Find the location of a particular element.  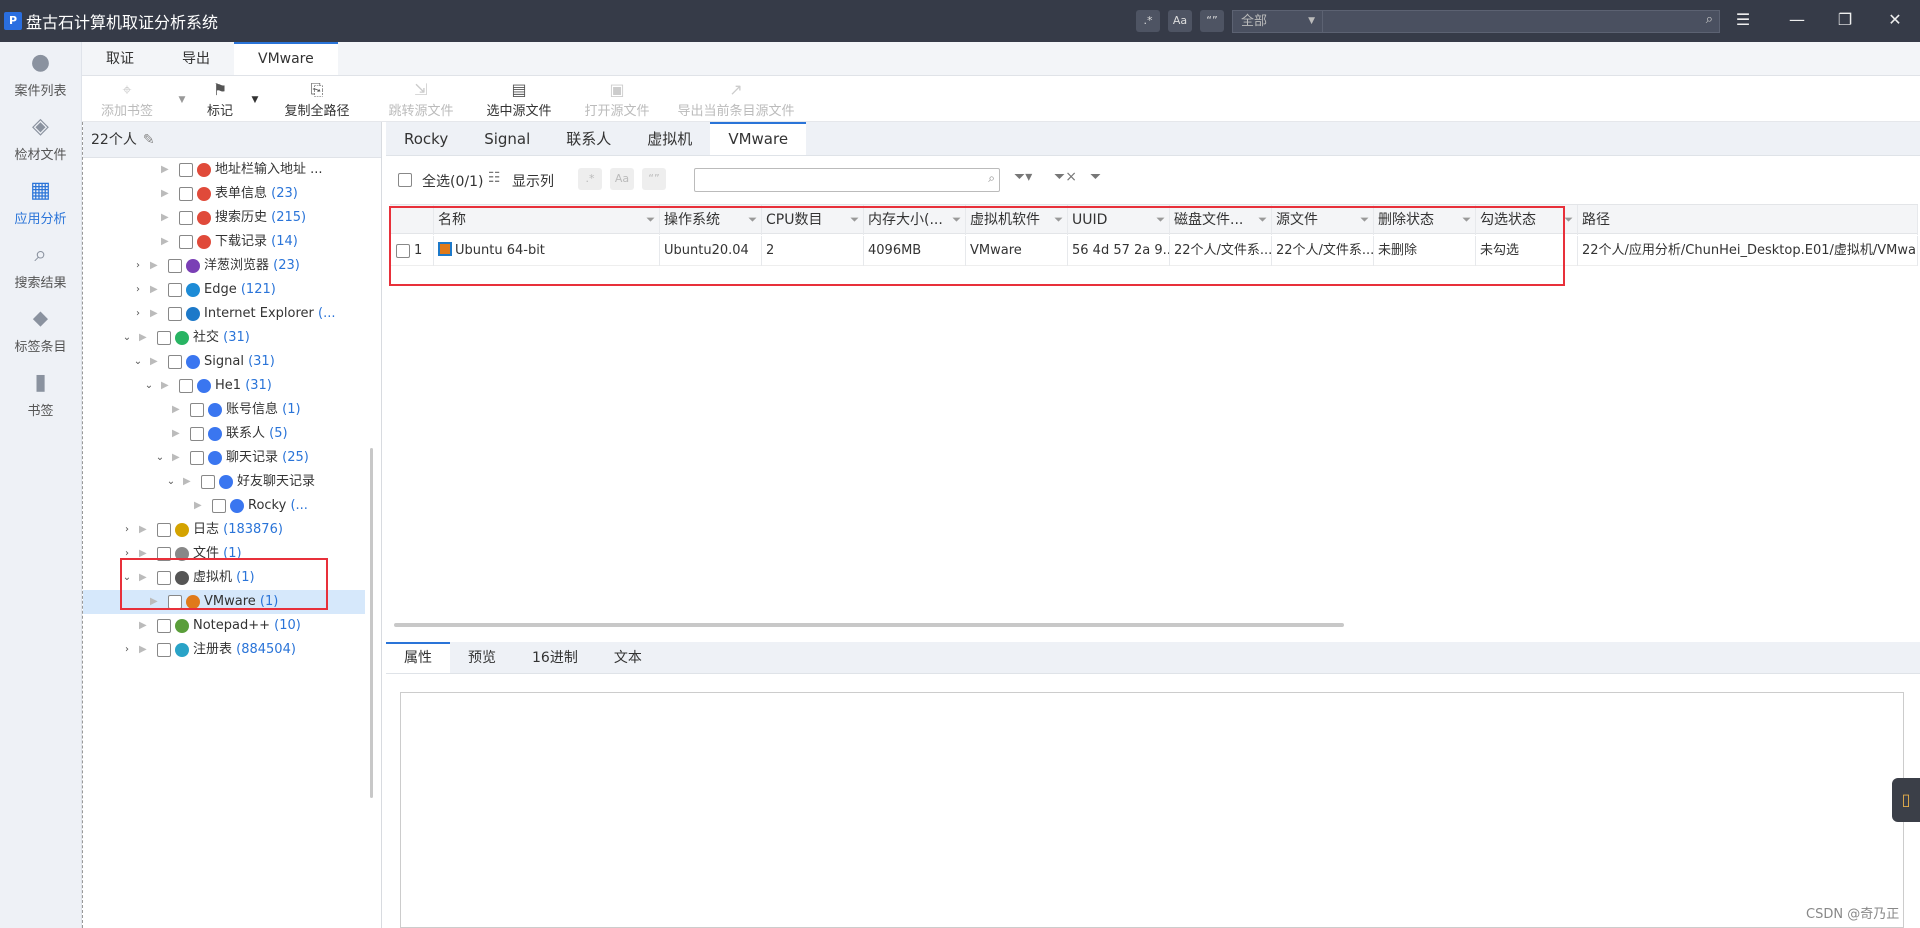

add-bookmark-button: ⌖ 添加书签 is located at coordinates (127, 98).